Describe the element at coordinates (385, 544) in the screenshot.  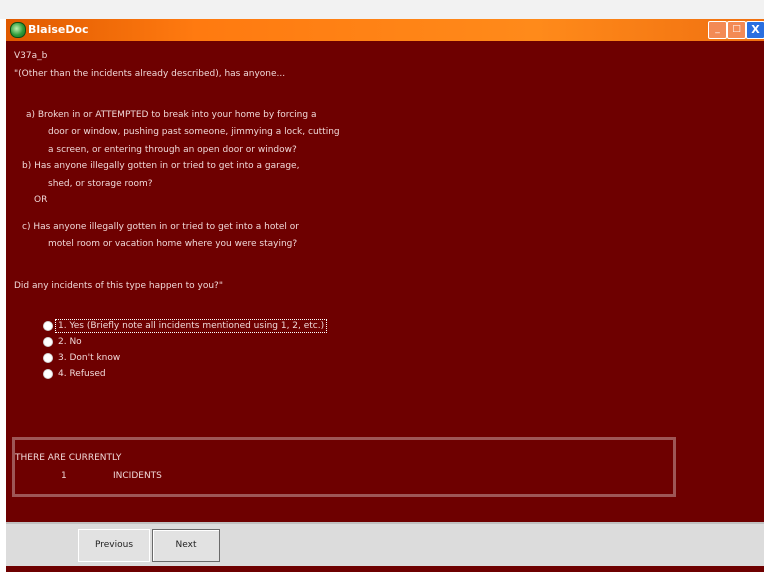
I see `navigation-bar: Previous Next` at that location.